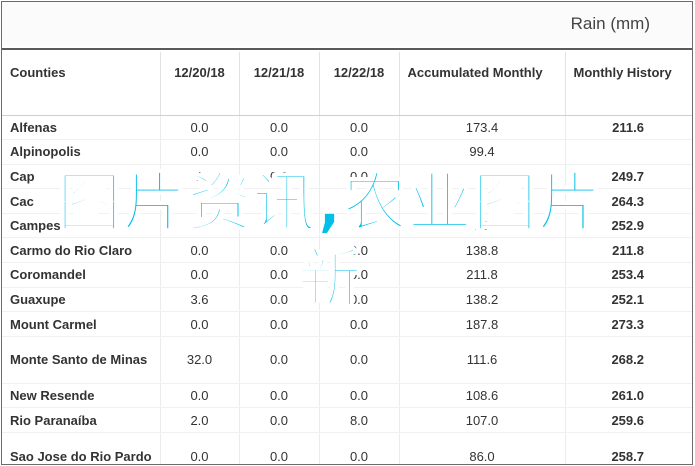  What do you see at coordinates (610, 23) in the screenshot?
I see `table-title: Rain (mm)` at bounding box center [610, 23].